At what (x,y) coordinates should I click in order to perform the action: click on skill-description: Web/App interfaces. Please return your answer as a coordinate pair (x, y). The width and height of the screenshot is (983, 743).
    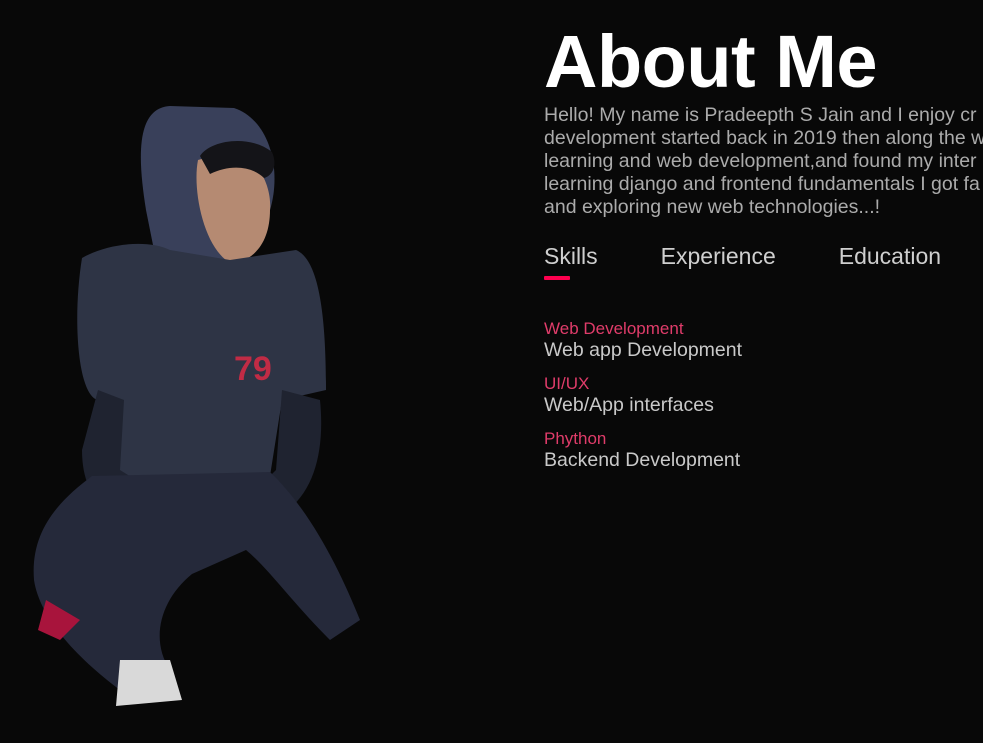
    Looking at the image, I should click on (629, 405).